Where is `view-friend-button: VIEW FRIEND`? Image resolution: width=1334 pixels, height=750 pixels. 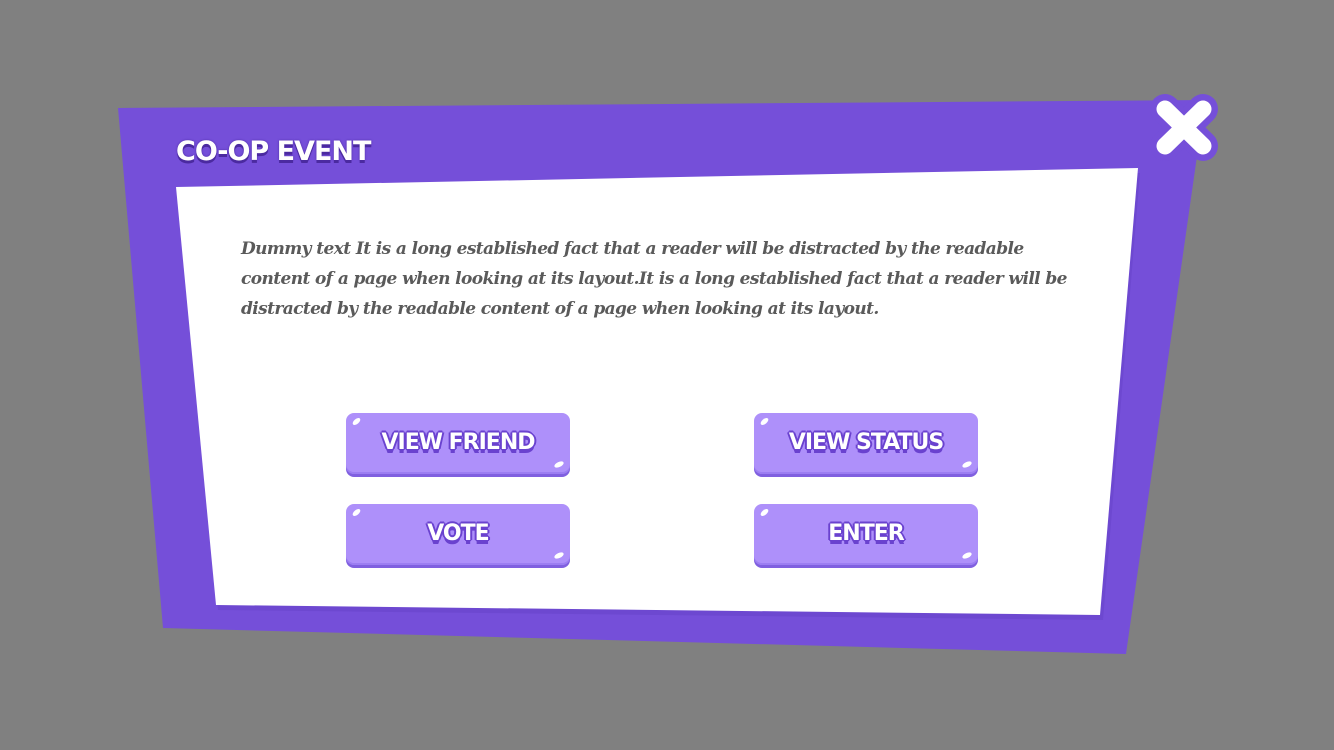
view-friend-button: VIEW FRIEND is located at coordinates (458, 443).